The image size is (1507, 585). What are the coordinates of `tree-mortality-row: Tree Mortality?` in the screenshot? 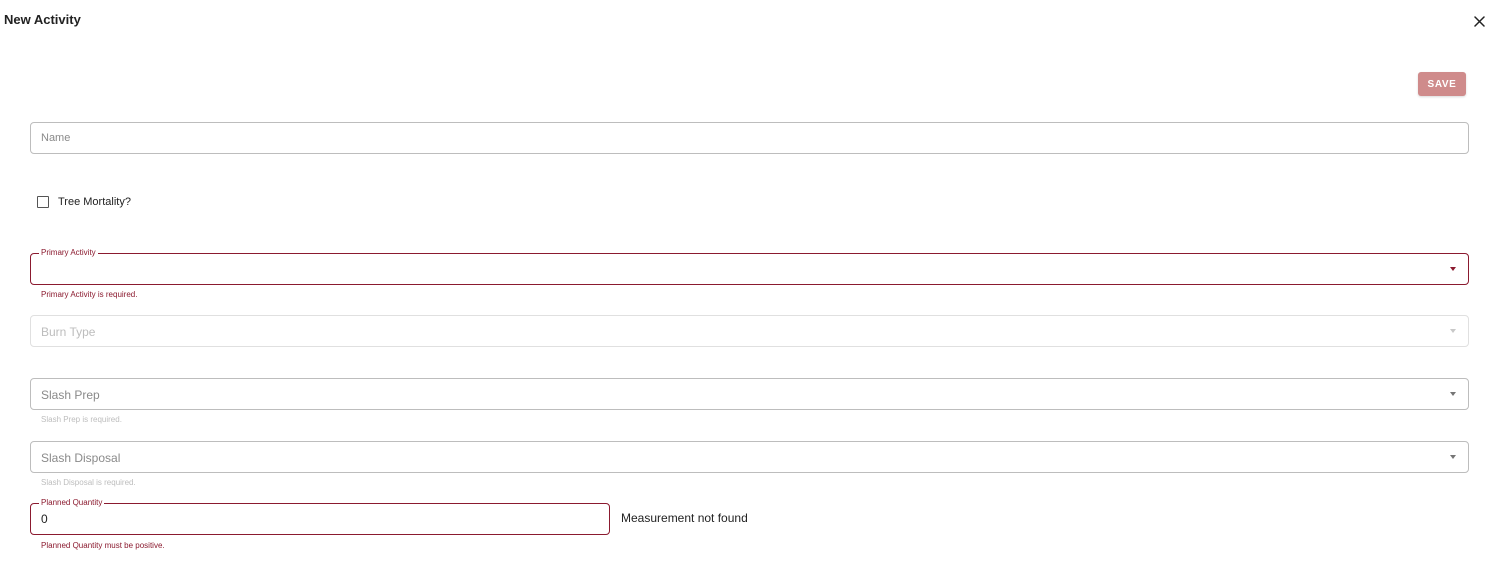 It's located at (84, 202).